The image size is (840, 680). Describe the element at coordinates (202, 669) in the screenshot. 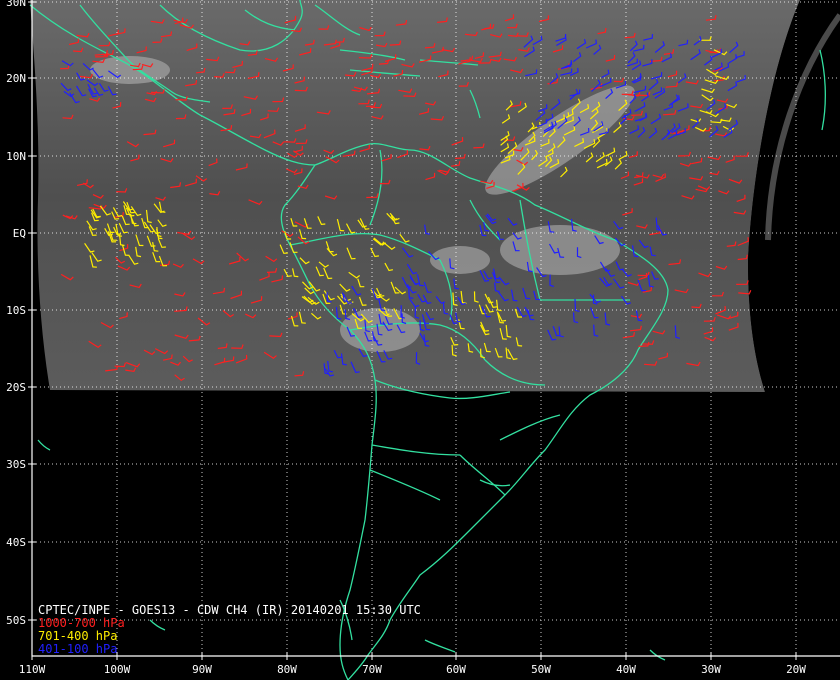

I see `lon-label: 90W` at that location.